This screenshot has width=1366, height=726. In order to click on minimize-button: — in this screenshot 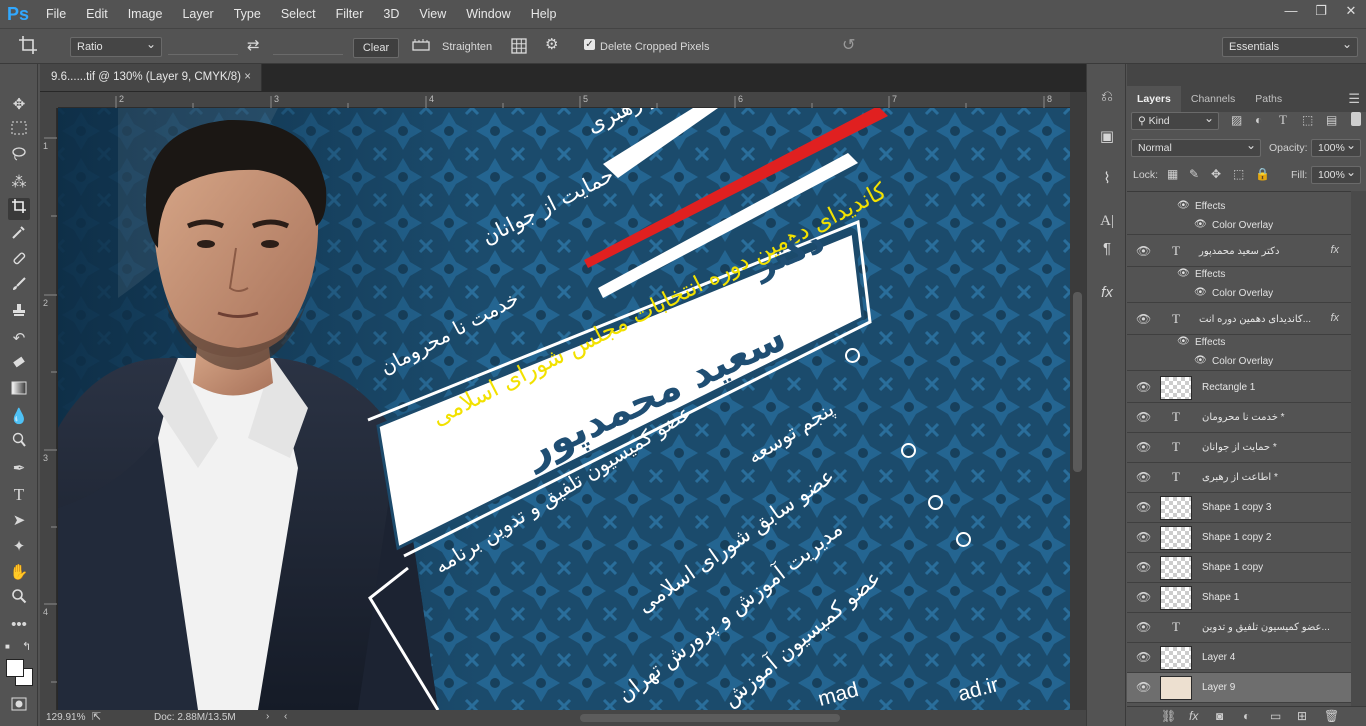, I will do `click(1291, 12)`.